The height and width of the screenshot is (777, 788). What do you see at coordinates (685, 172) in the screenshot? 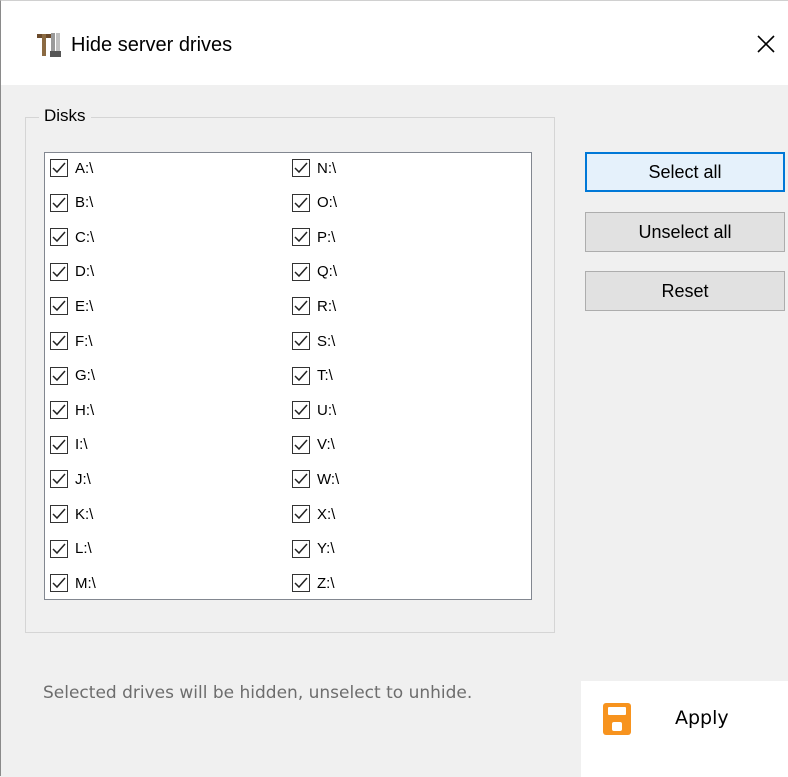
I see `select-all-button: Select all` at bounding box center [685, 172].